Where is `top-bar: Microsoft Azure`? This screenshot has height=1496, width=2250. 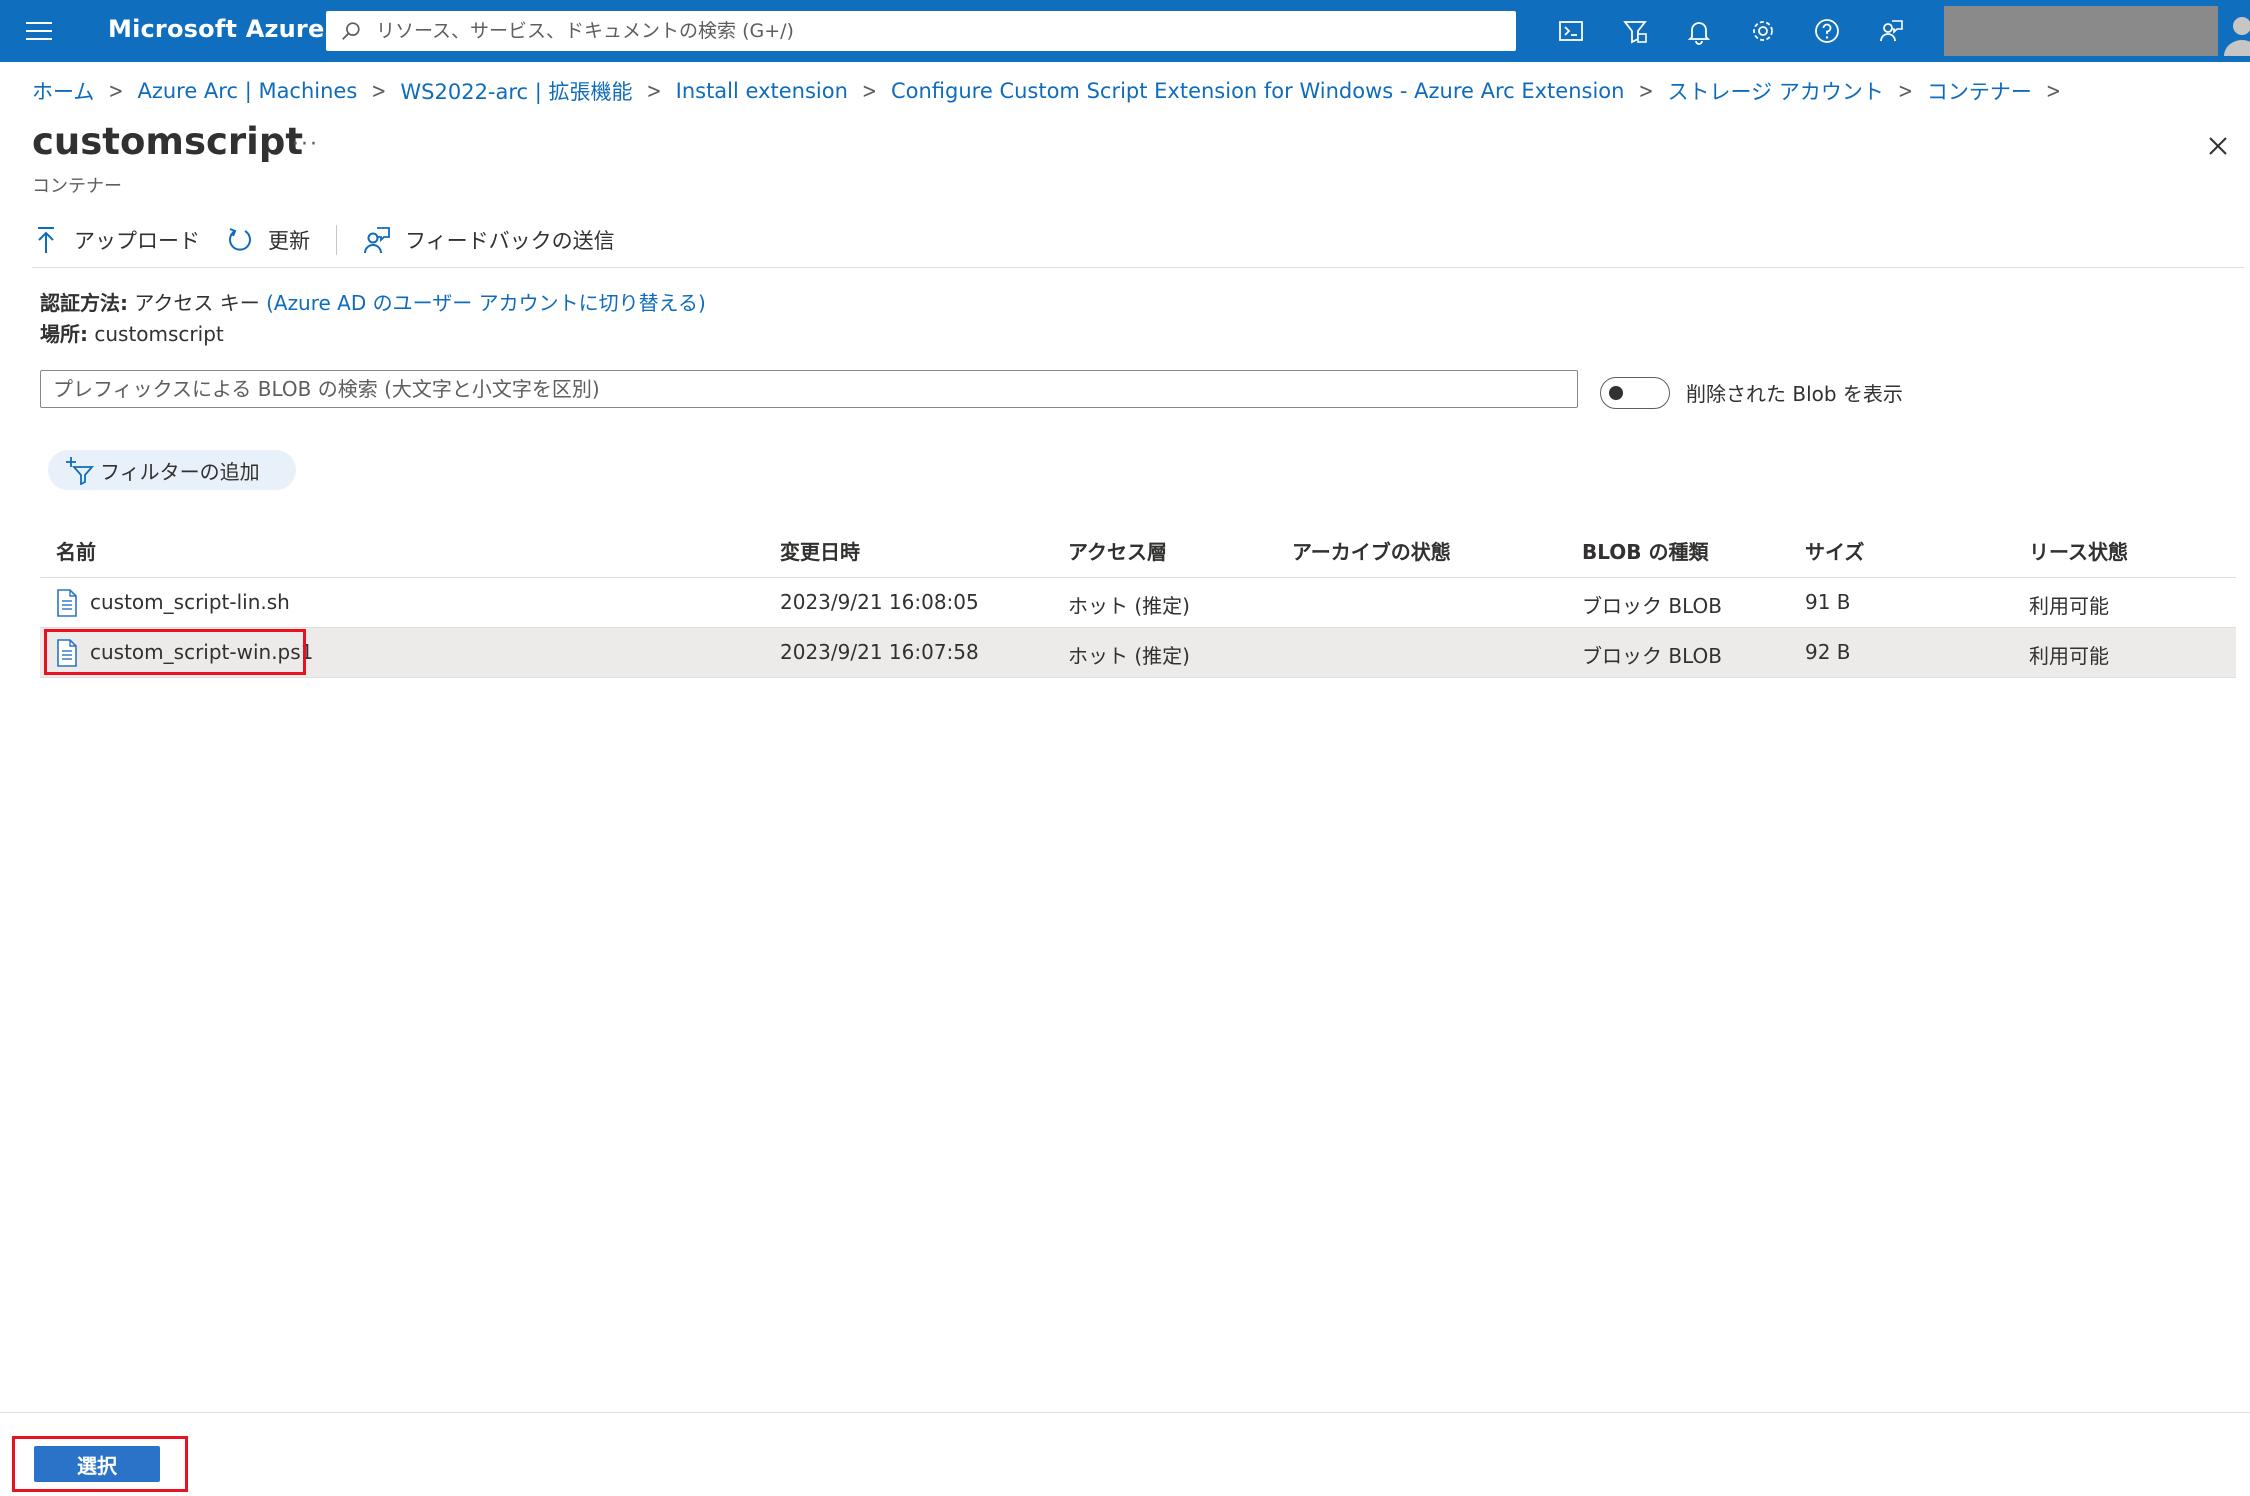
top-bar: Microsoft Azure is located at coordinates (1125, 31).